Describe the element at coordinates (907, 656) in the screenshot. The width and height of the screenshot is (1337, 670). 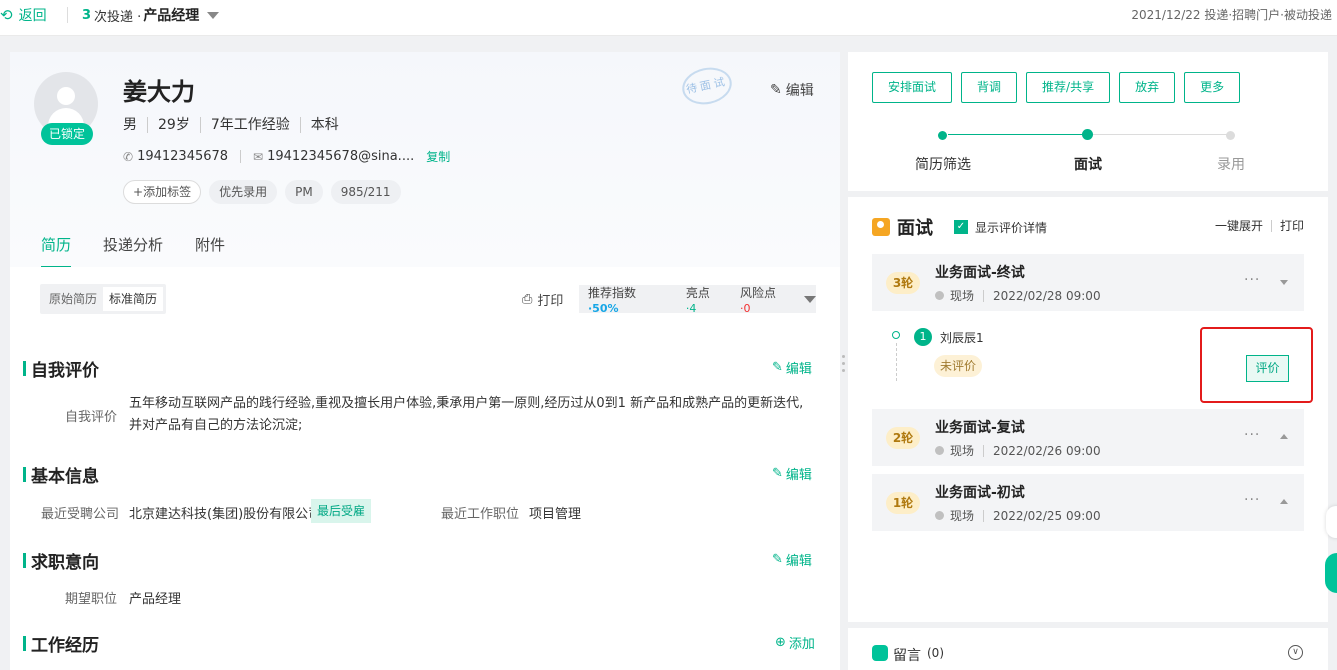
I see `message-label: 留言` at that location.